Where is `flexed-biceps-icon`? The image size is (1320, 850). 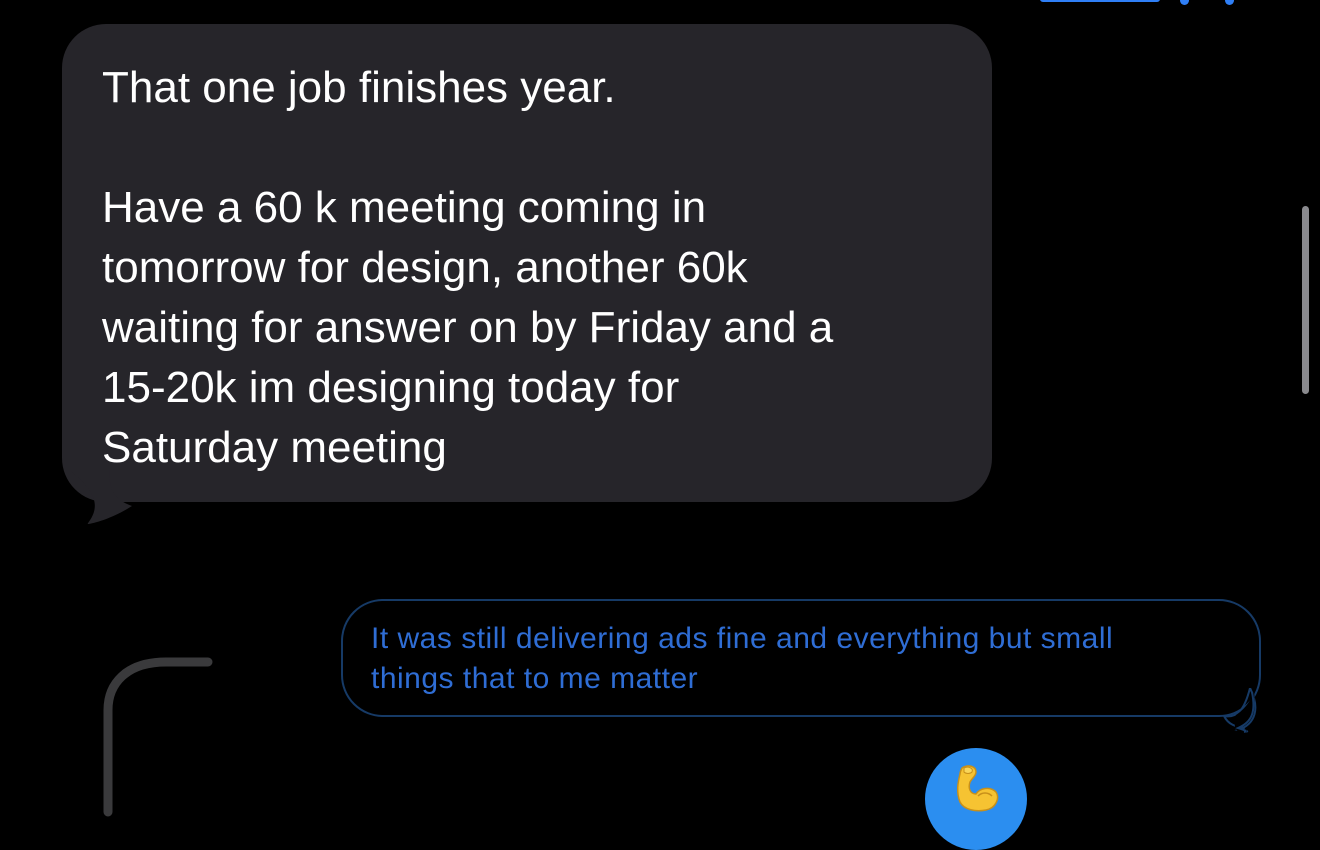 flexed-biceps-icon is located at coordinates (977, 788).